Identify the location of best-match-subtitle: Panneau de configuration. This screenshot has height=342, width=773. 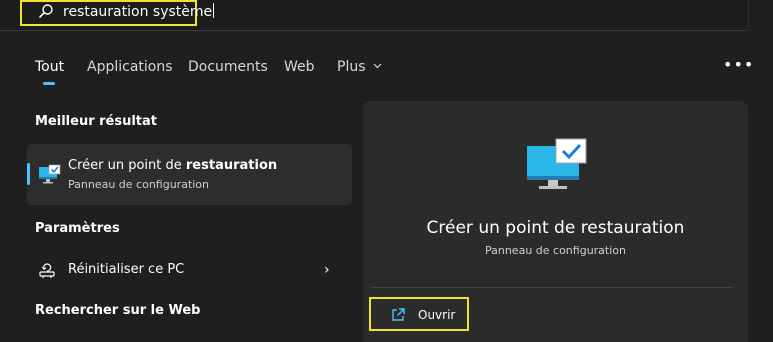
(139, 184).